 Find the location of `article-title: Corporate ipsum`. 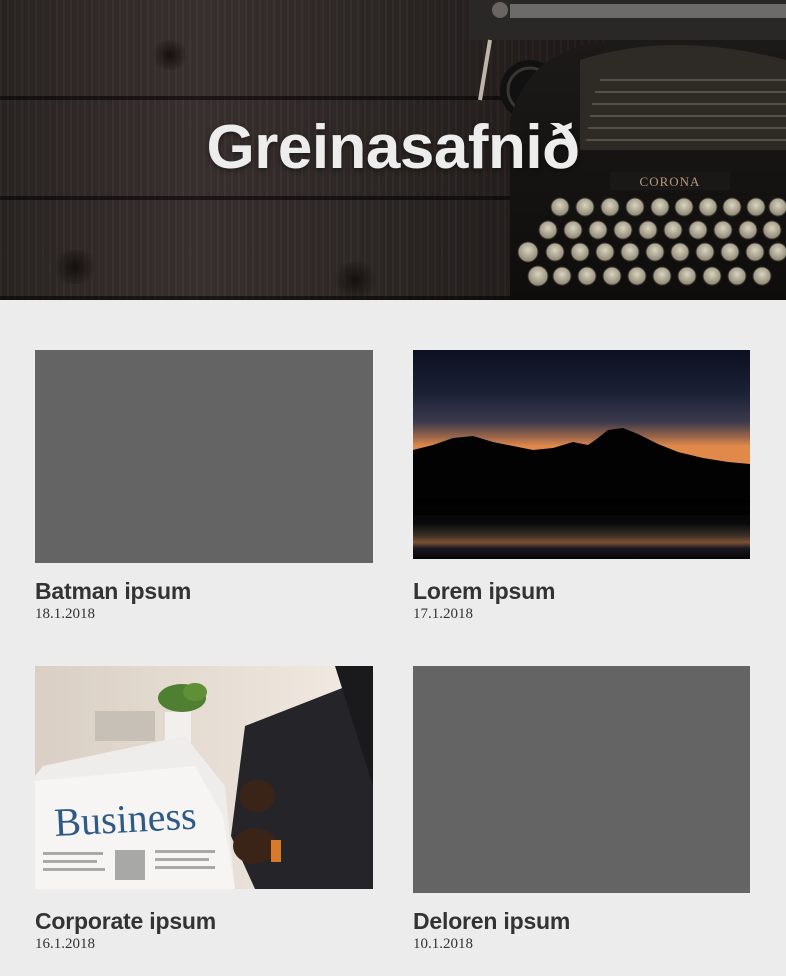

article-title: Corporate ipsum is located at coordinates (204, 921).